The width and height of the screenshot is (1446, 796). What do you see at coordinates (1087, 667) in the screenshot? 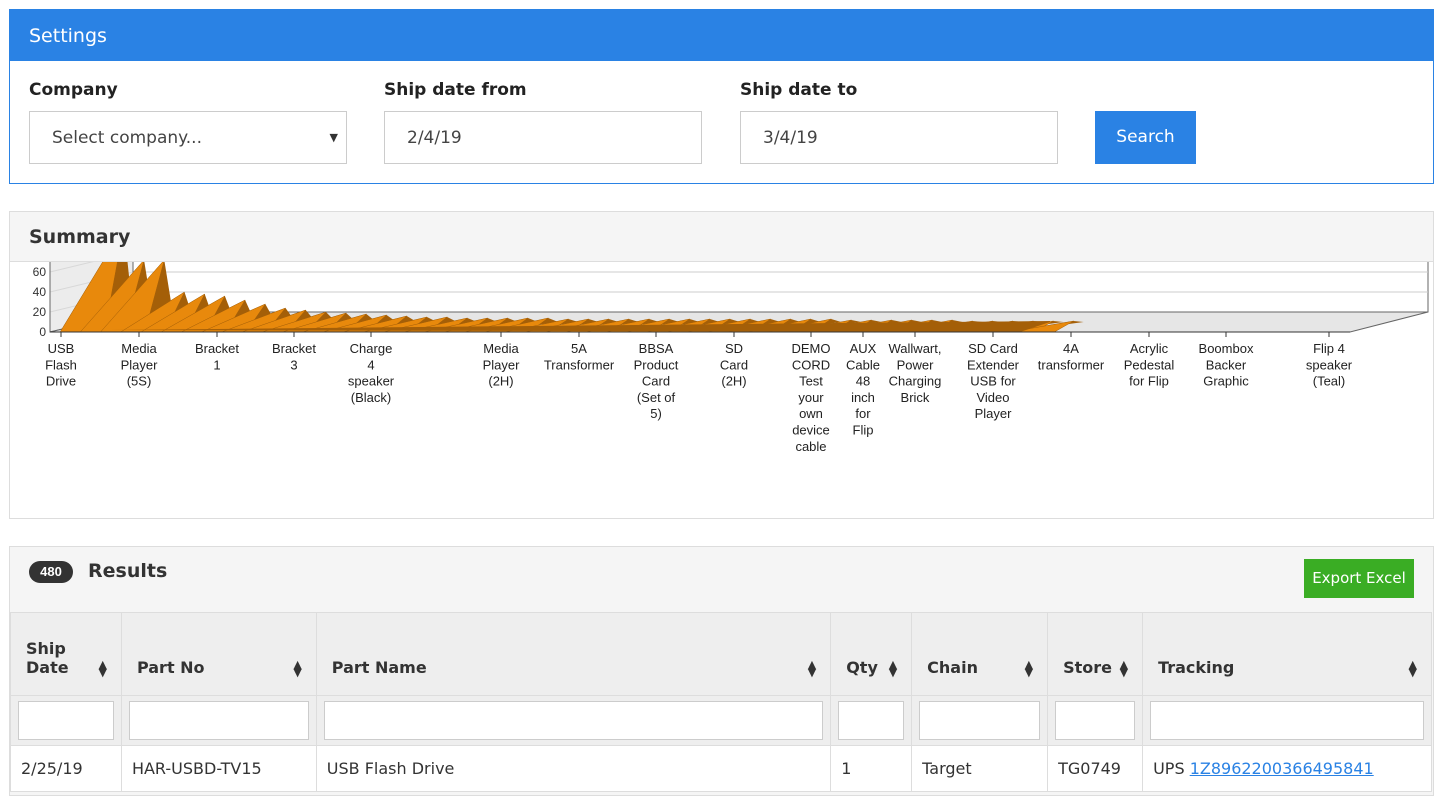
I see `column-label-store: Store` at bounding box center [1087, 667].